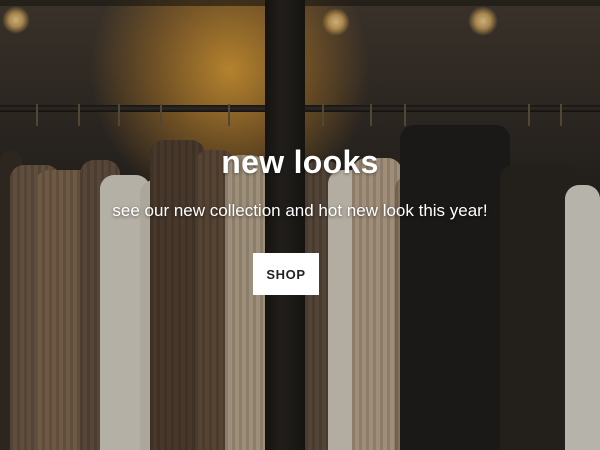 This screenshot has height=450, width=600. I want to click on shop-button: SHOP, so click(286, 274).